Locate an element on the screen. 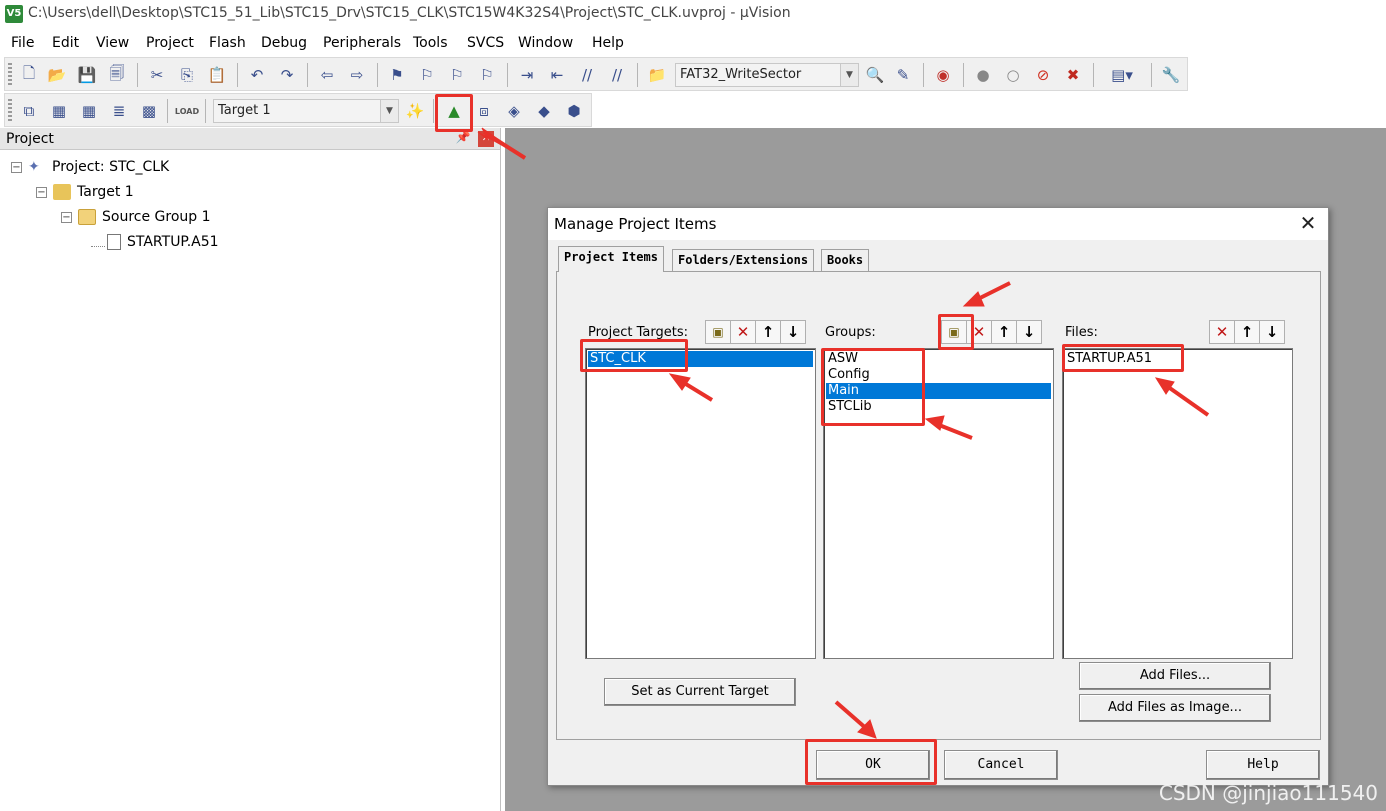 Image resolution: width=1386 pixels, height=811 pixels. menu-peripherals: Peripherals is located at coordinates (362, 43).